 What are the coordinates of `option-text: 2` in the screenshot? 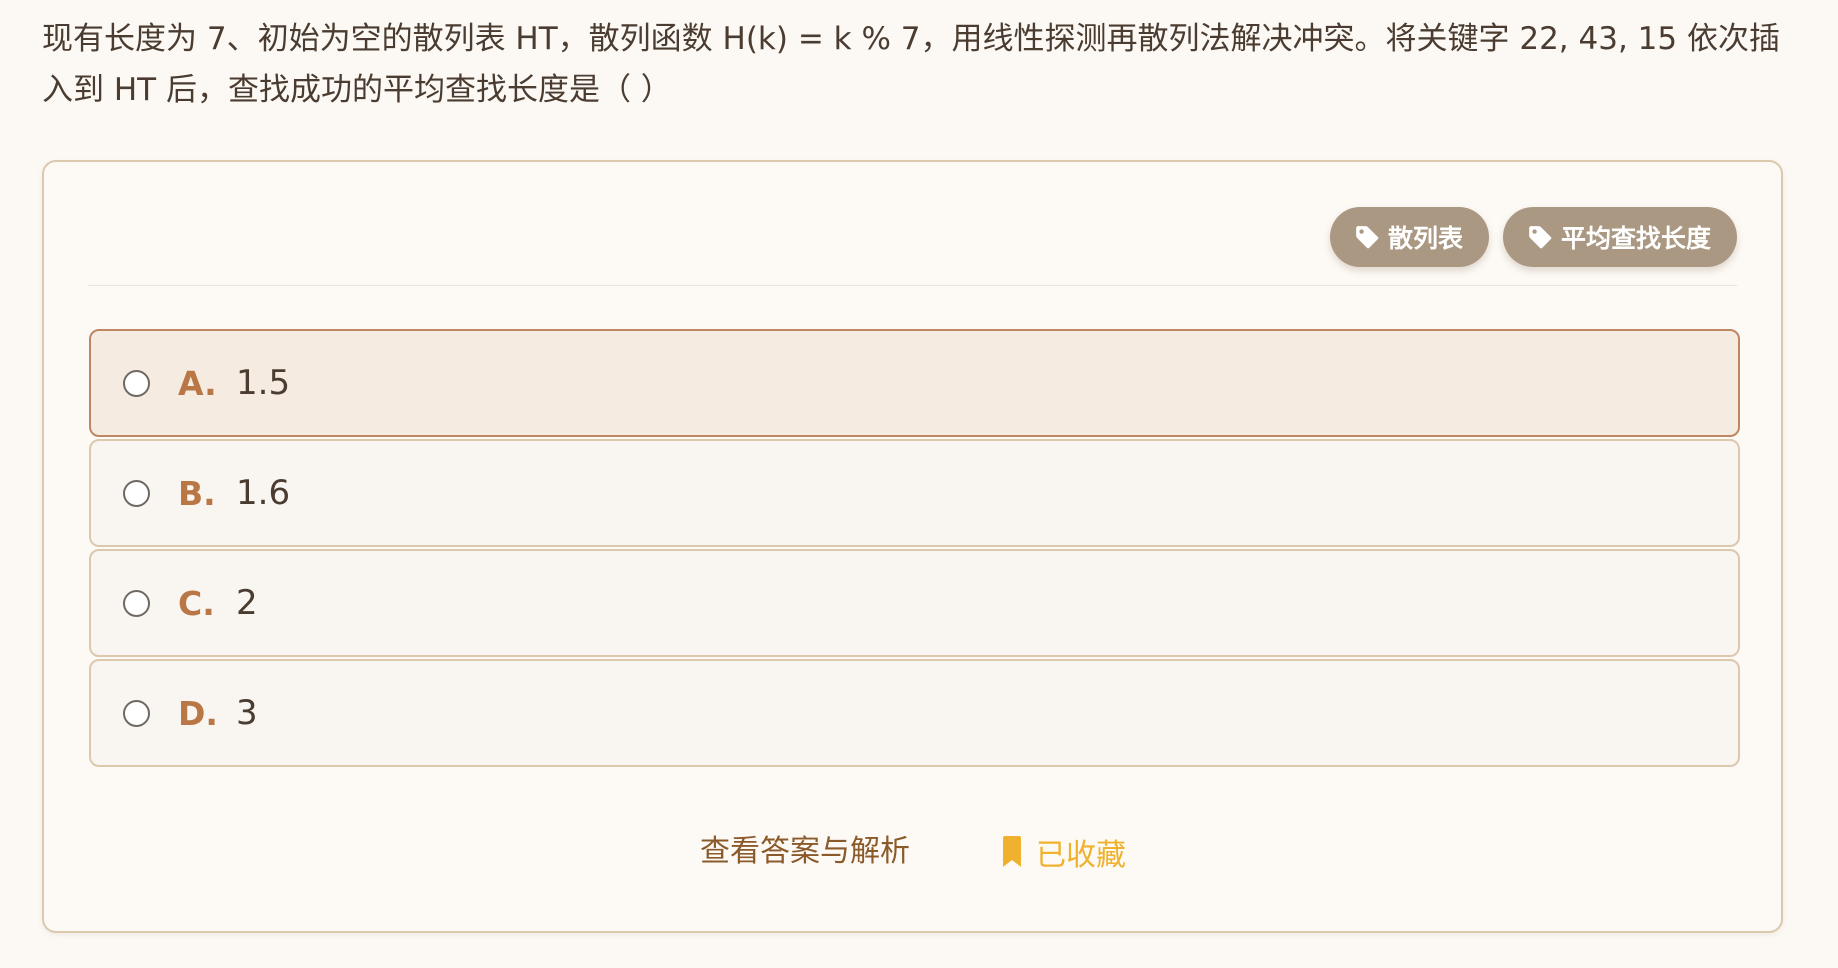 It's located at (247, 603).